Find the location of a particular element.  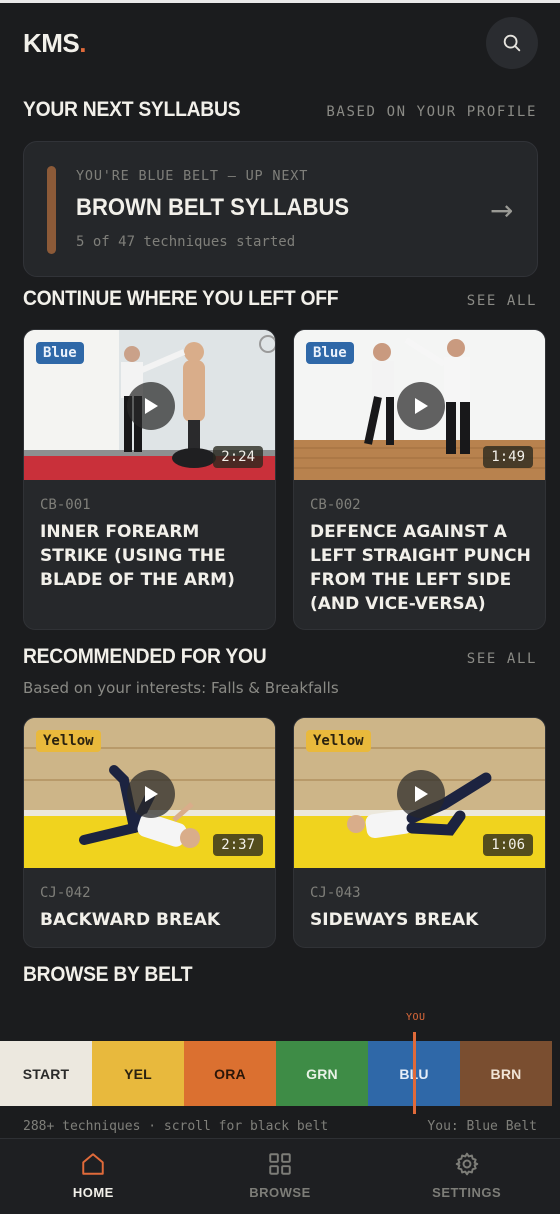

belt-green: GRN is located at coordinates (322, 1073).